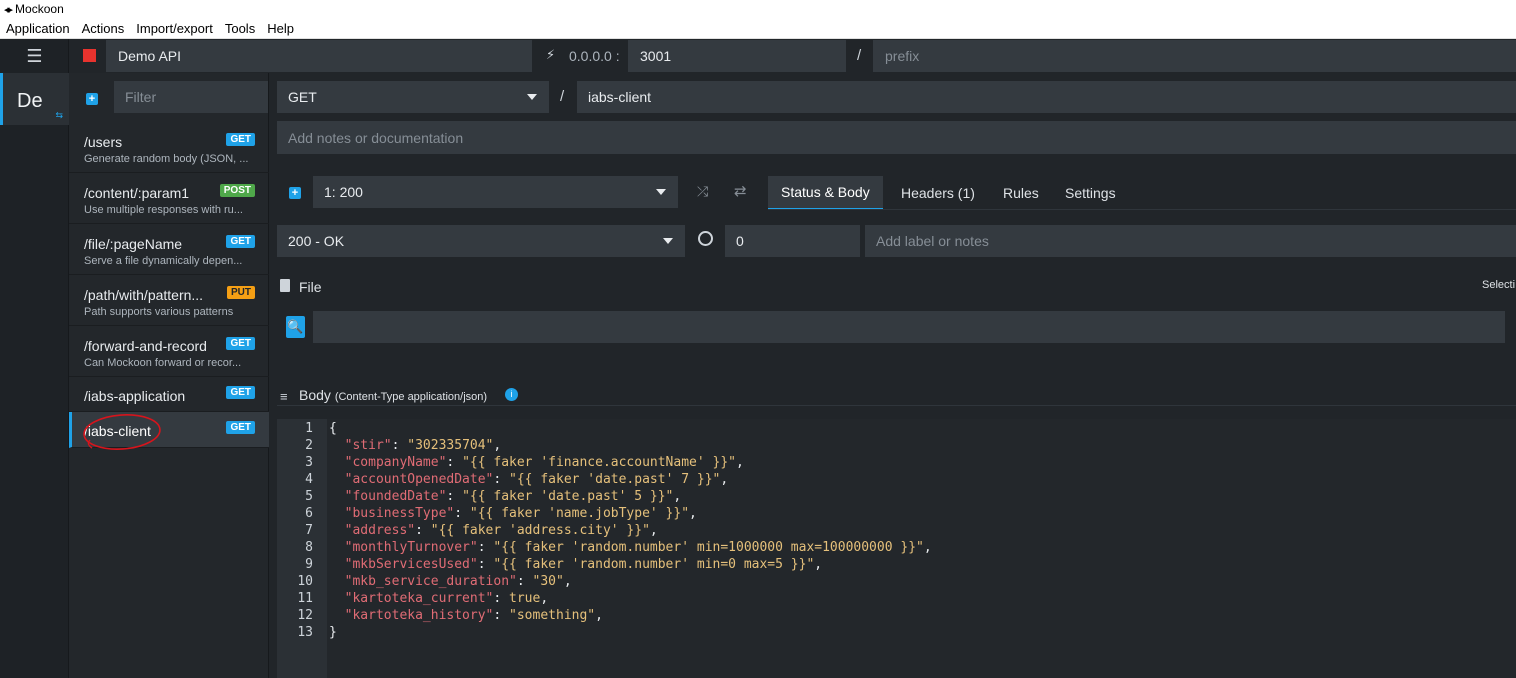 The image size is (1516, 678). Describe the element at coordinates (305, 615) in the screenshot. I see `line-number: 12` at that location.